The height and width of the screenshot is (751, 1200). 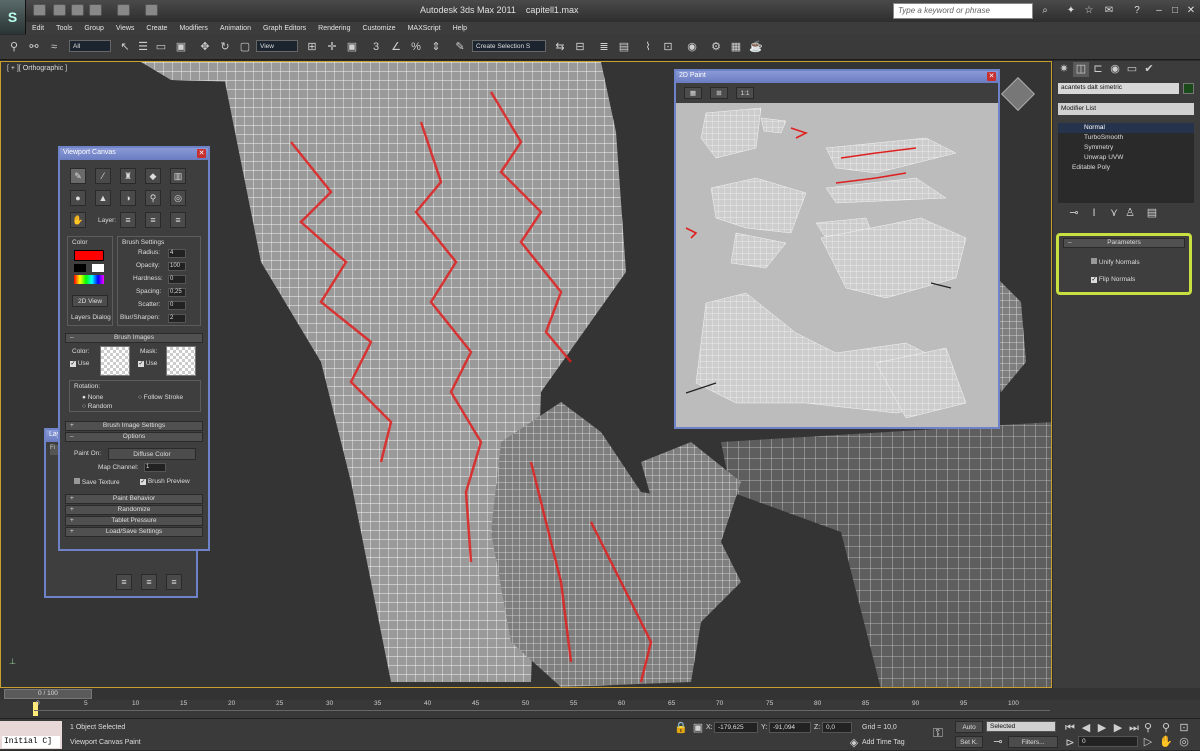 I want to click on menu-modifiers: Modifiers, so click(x=193, y=28).